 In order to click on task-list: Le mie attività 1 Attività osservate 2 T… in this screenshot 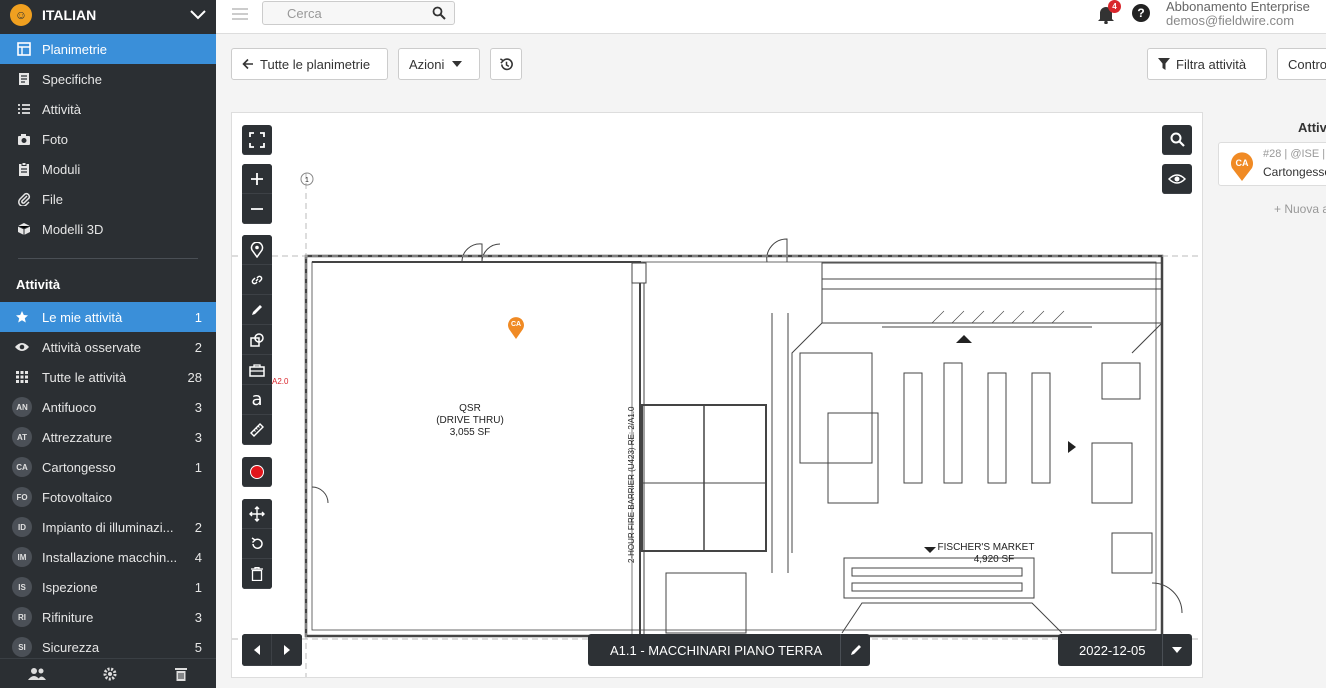, I will do `click(108, 482)`.